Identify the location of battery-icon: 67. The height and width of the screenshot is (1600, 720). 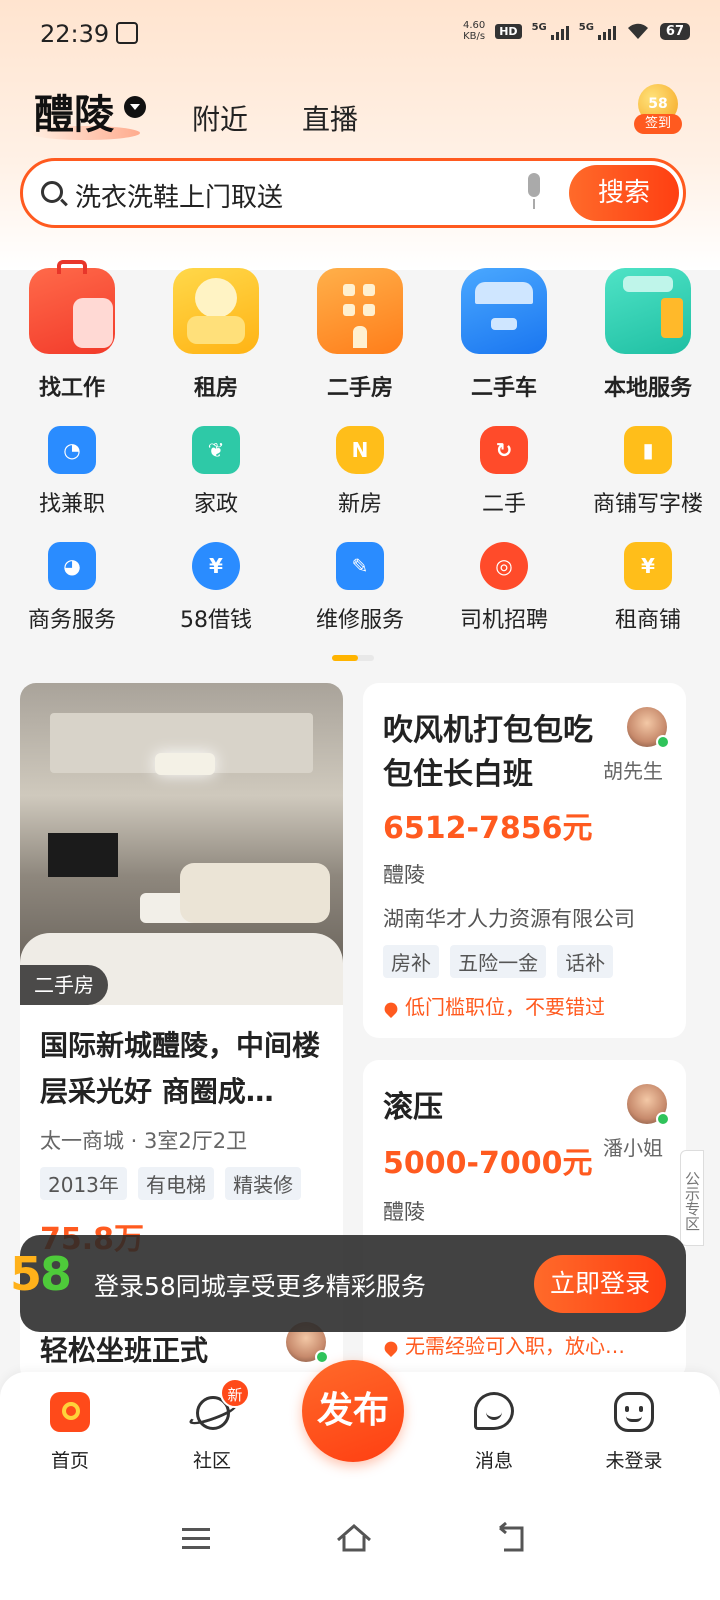
(674, 31).